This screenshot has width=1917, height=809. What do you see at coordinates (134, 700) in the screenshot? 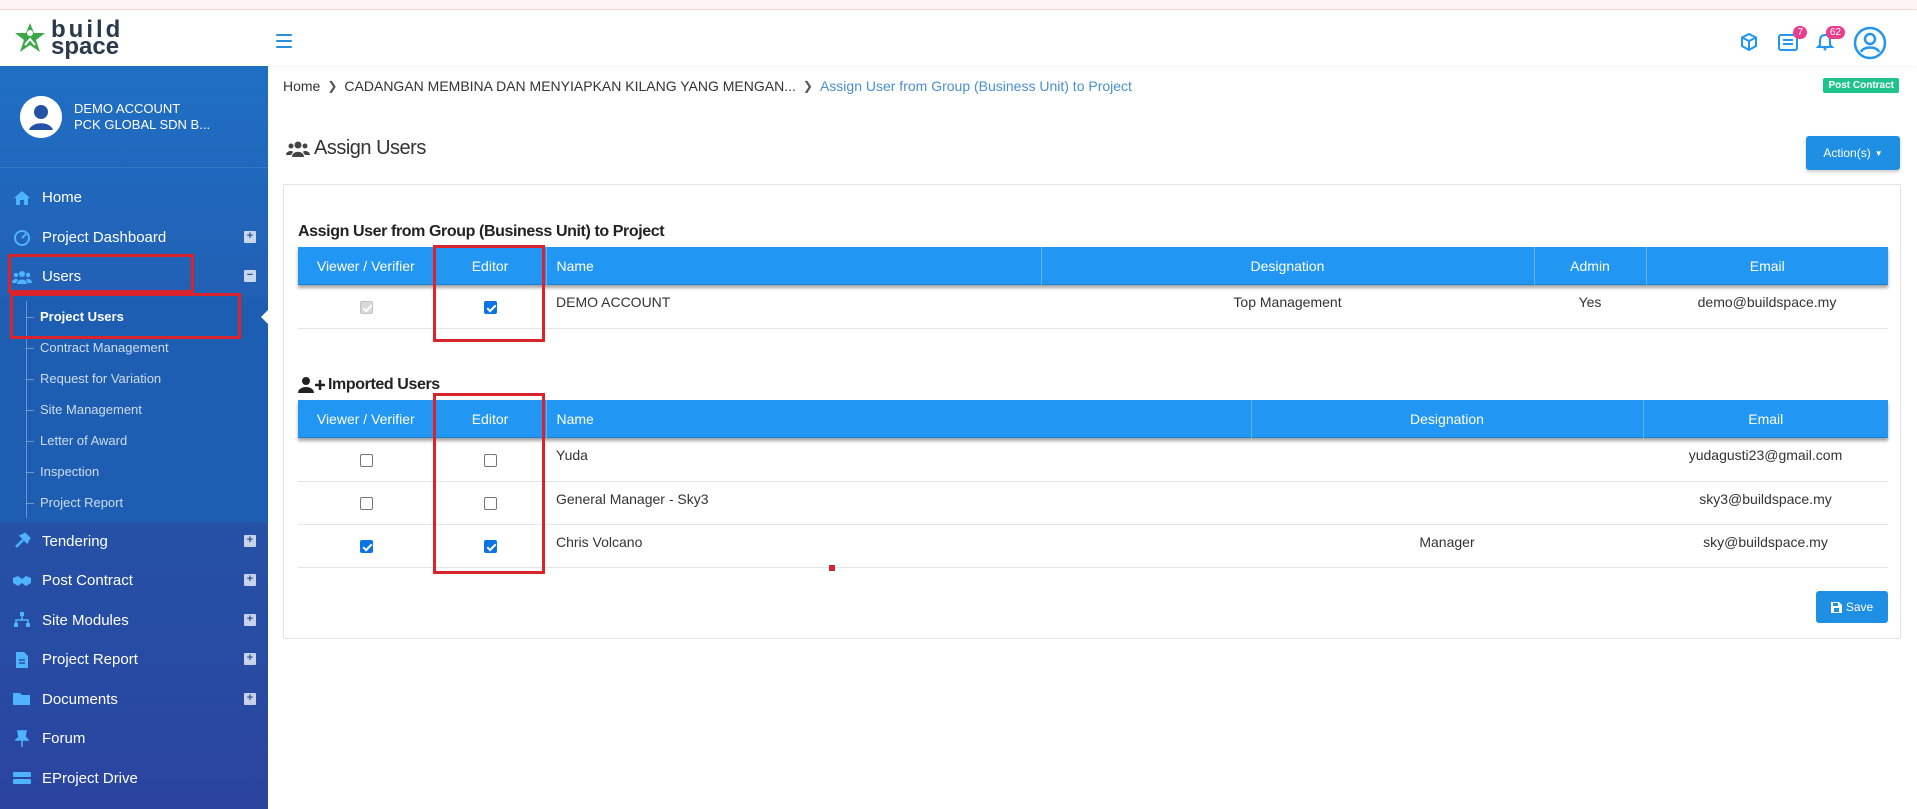
I see `sidebar-item-documents: Documents +` at bounding box center [134, 700].